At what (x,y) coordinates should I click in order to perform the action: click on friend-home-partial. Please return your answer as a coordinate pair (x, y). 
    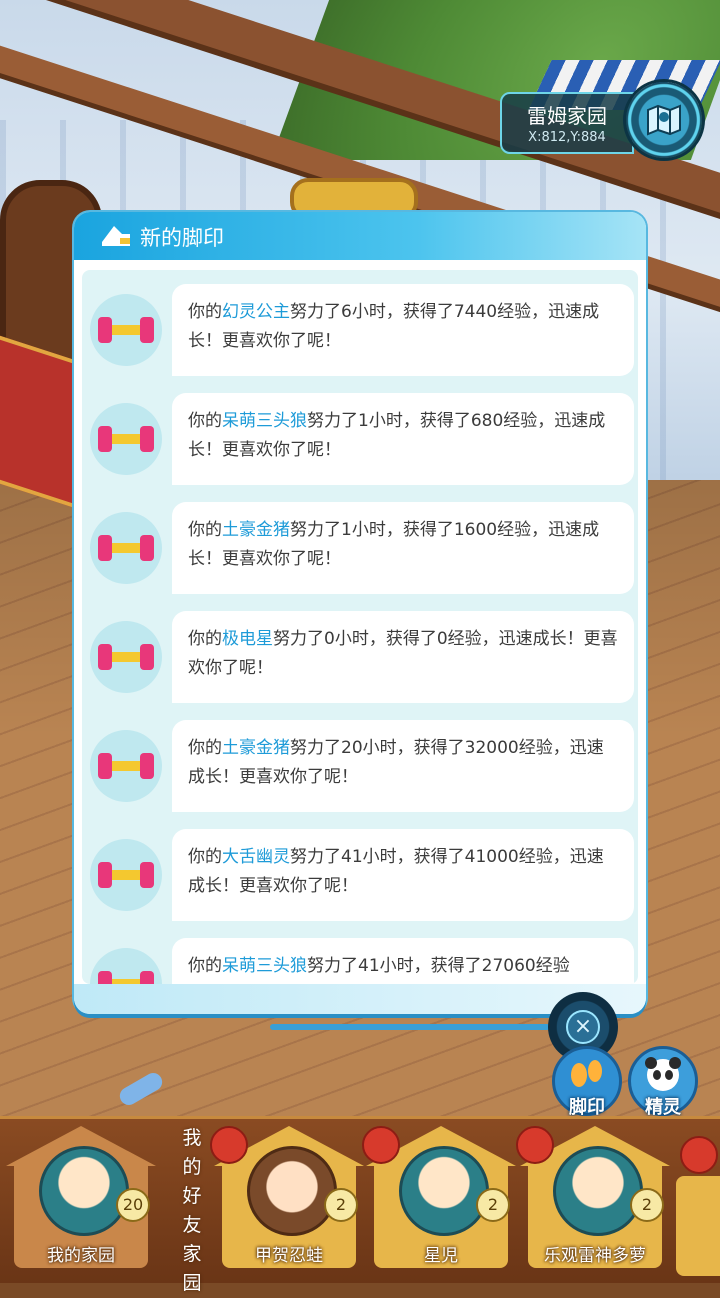
    Looking at the image, I should click on (698, 1206).